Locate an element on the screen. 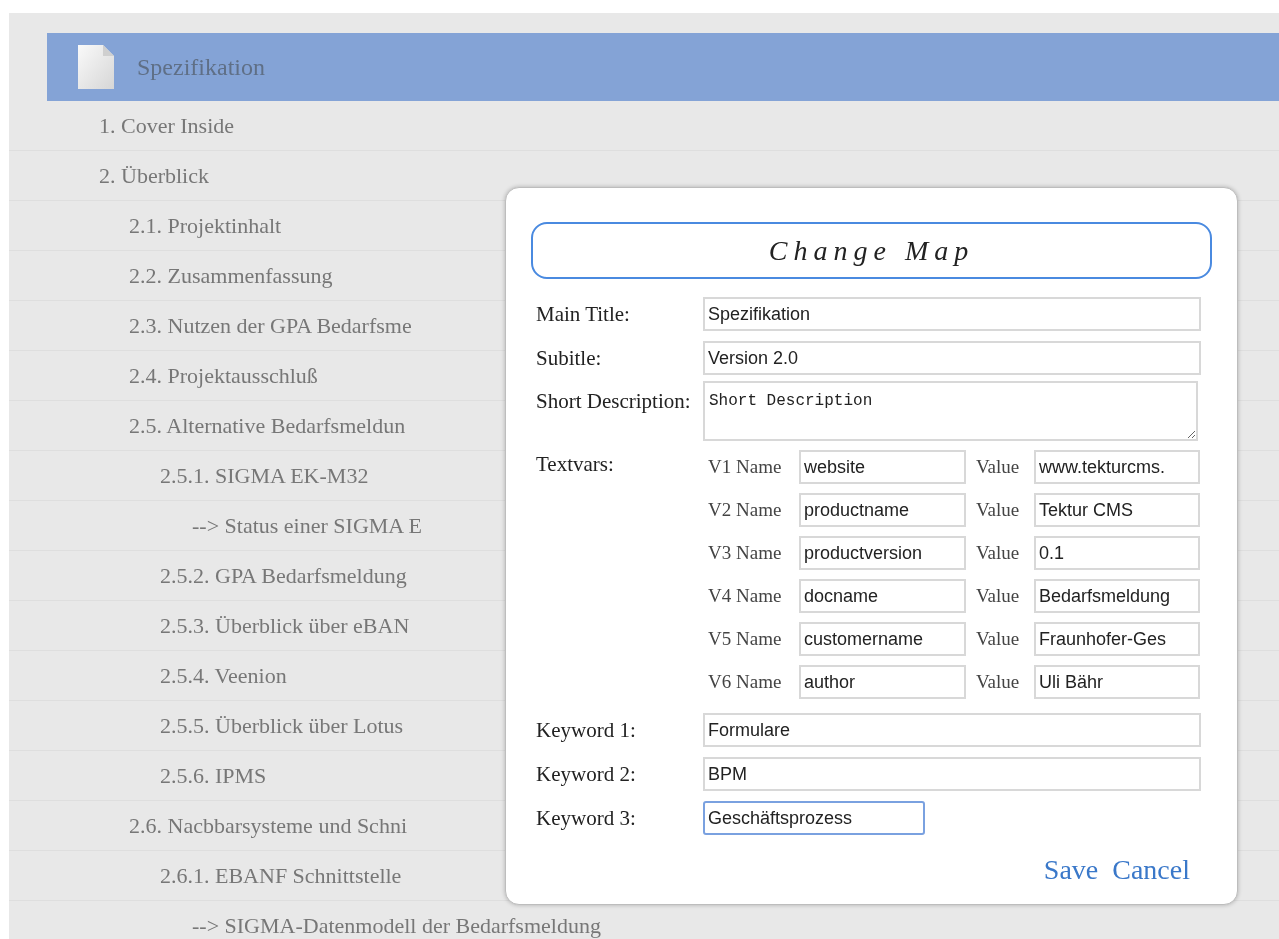 The height and width of the screenshot is (939, 1279). tree-root-label: Spezifikation is located at coordinates (201, 67).